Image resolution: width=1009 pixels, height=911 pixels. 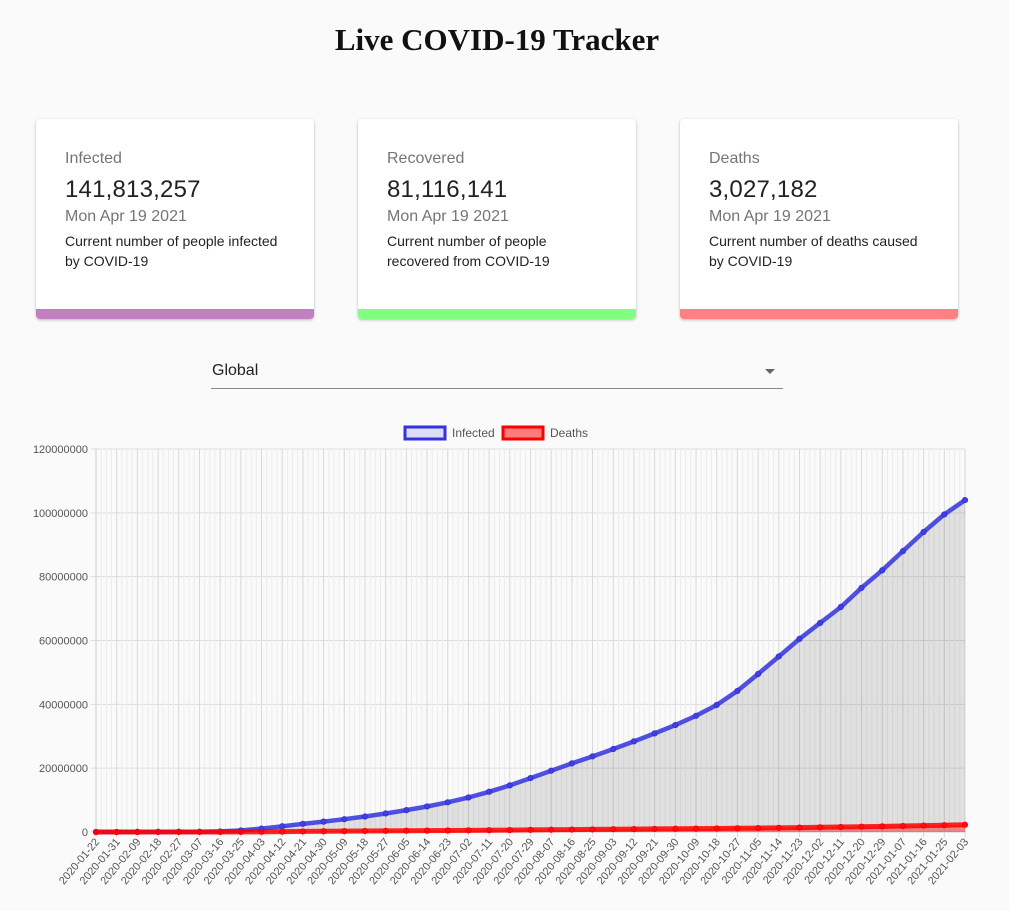 What do you see at coordinates (63, 769) in the screenshot?
I see `y-tick-label: 20000000` at bounding box center [63, 769].